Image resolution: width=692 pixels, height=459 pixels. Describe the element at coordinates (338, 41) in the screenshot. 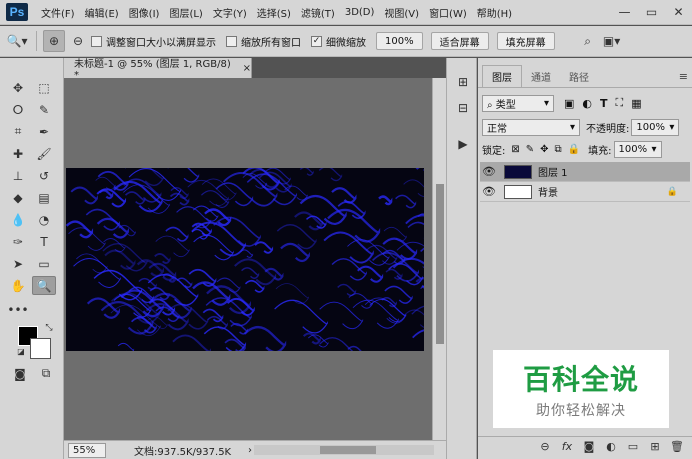

I see `scrubby-zoom-checkbox: ✓ 细微缩放` at that location.